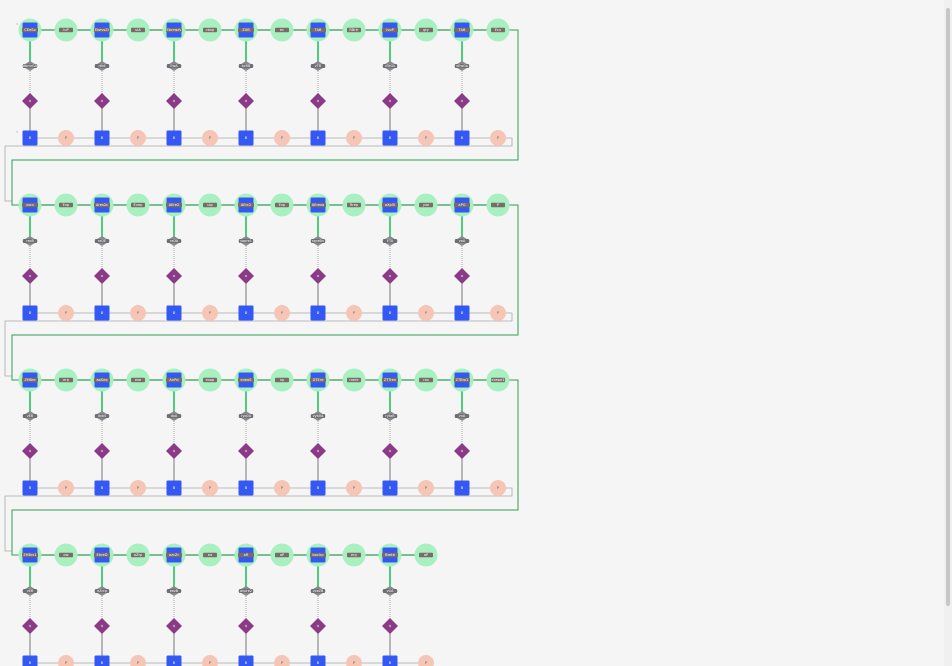 This screenshot has width=952, height=666. What do you see at coordinates (66, 604) in the screenshot?
I see `pipeline-link-node: ow P` at bounding box center [66, 604].